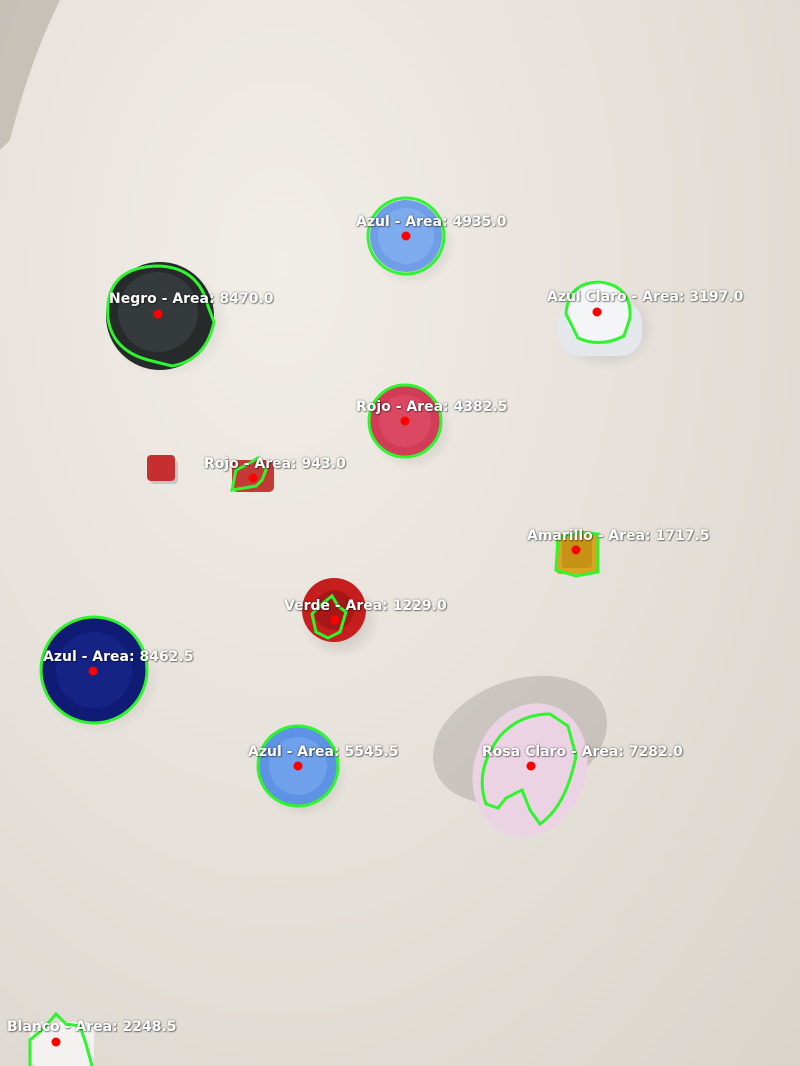 The height and width of the screenshot is (1066, 800). Describe the element at coordinates (92, 1027) in the screenshot. I see `object-label: Blanco - Area: 2248.5` at that location.